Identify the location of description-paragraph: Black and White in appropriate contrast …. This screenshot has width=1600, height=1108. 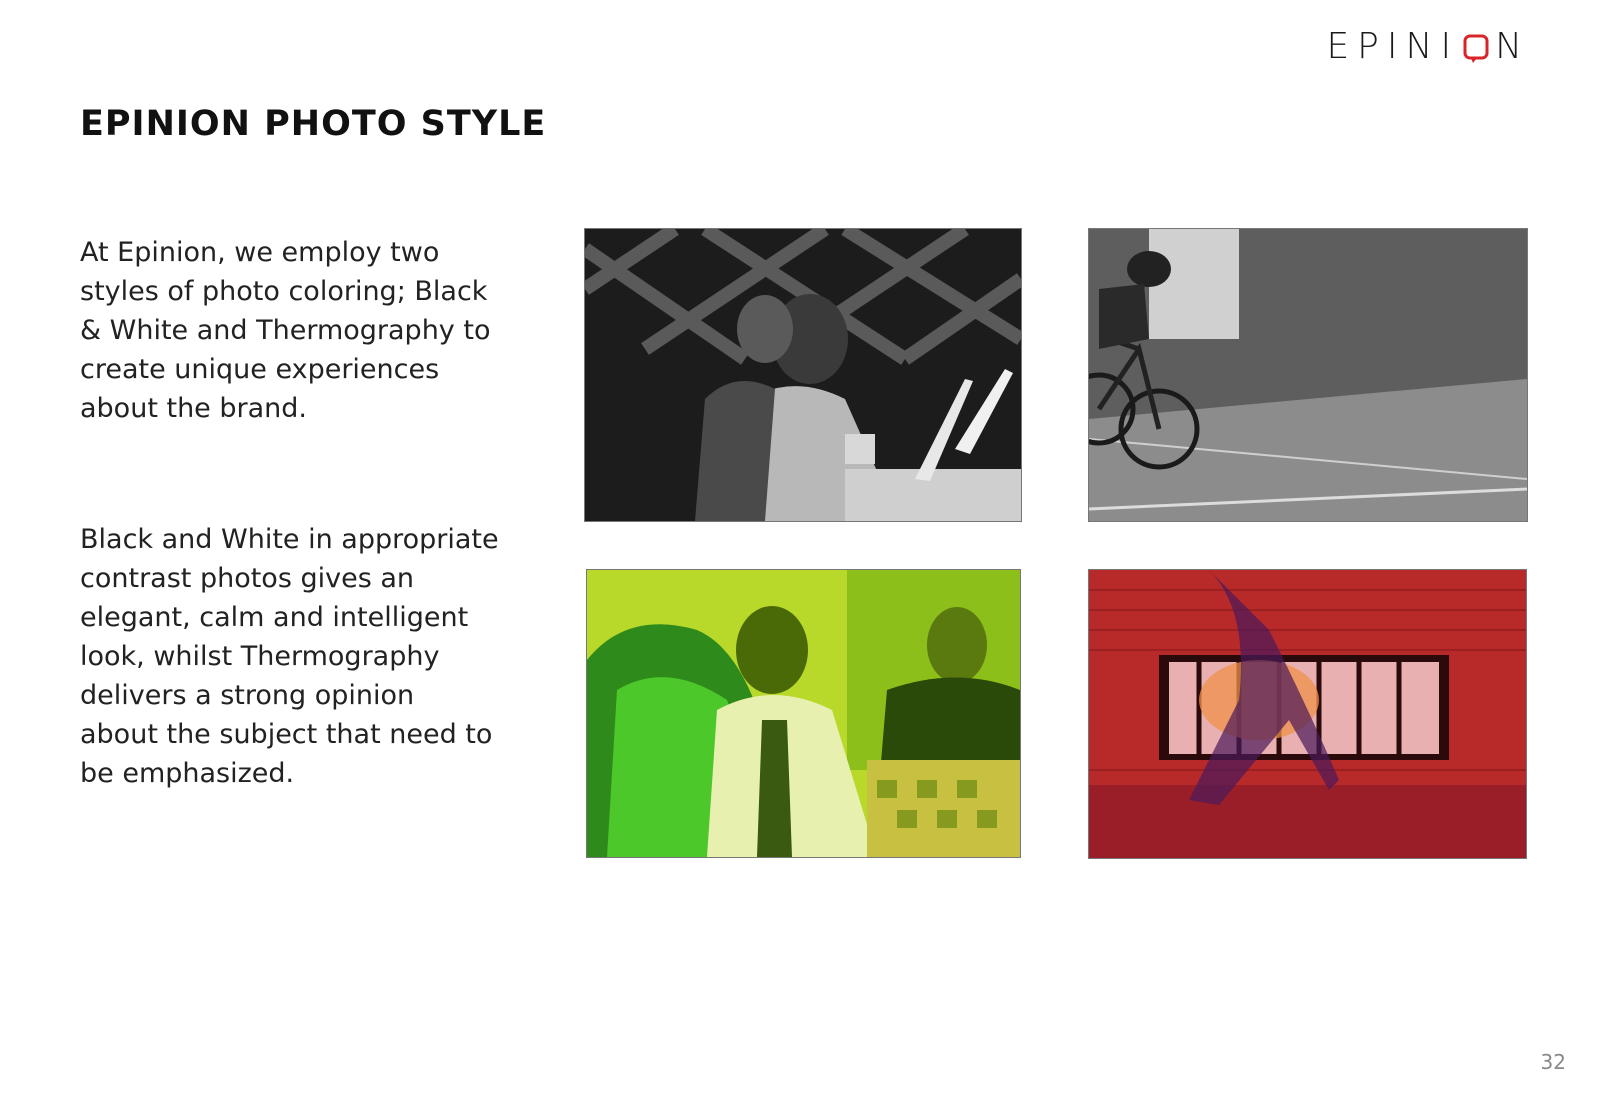
(289, 656).